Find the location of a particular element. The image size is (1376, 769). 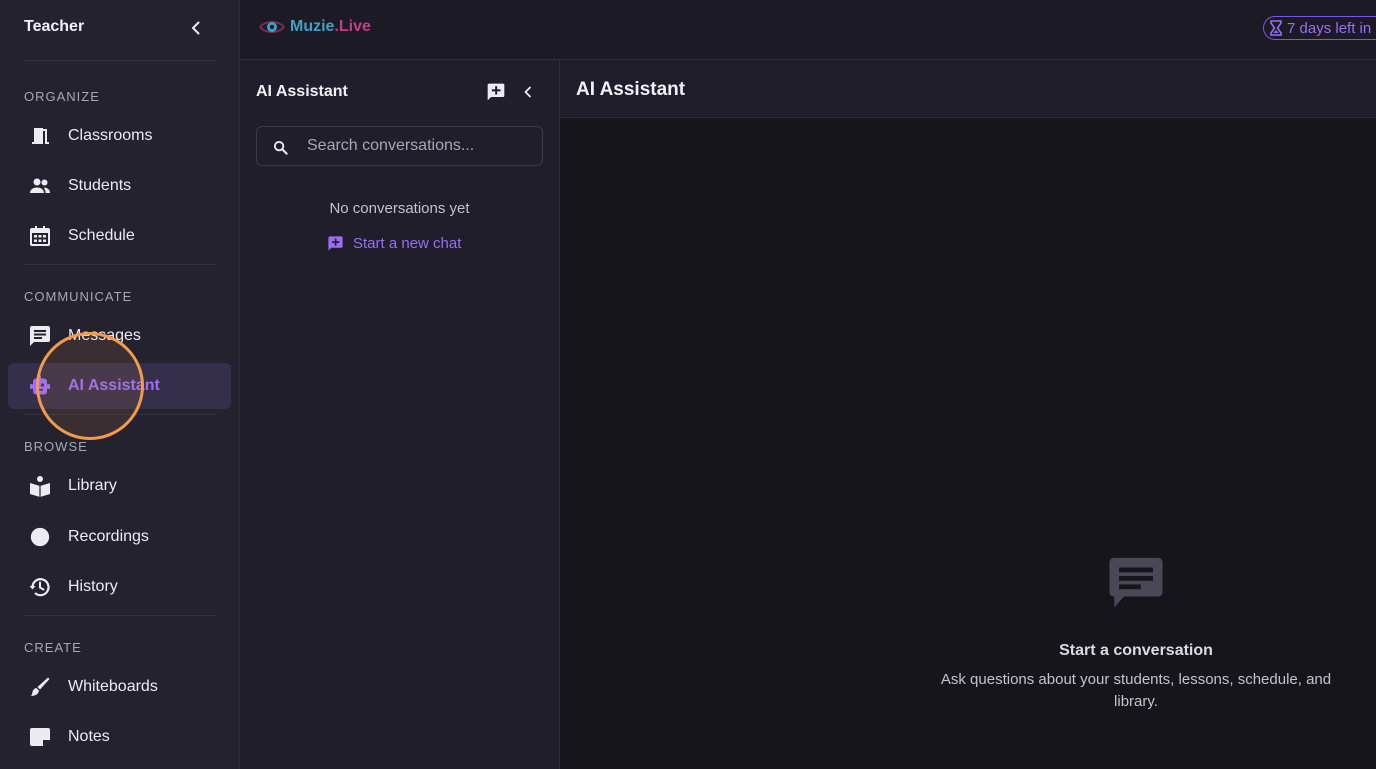

sidebar-item-label: Library is located at coordinates (92, 485).